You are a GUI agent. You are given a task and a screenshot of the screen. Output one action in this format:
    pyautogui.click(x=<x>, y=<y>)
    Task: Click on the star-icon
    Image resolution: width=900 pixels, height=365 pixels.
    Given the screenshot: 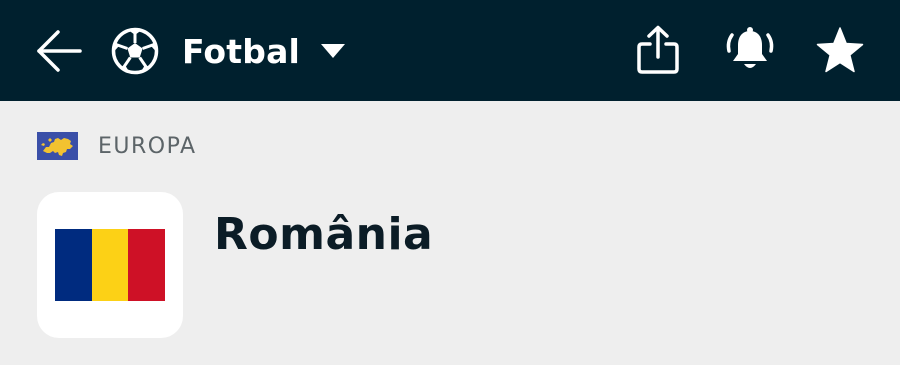 What is the action you would take?
    pyautogui.click(x=840, y=50)
    